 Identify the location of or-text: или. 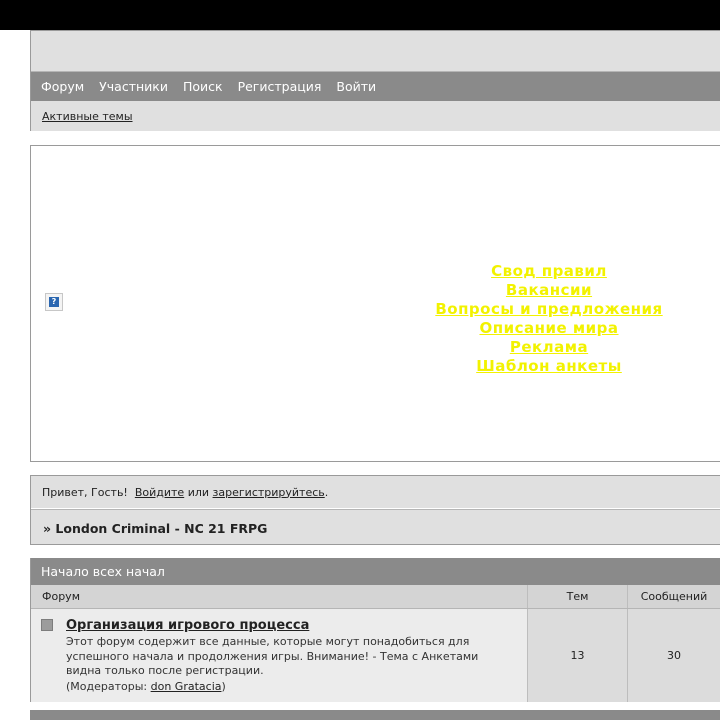
(198, 492).